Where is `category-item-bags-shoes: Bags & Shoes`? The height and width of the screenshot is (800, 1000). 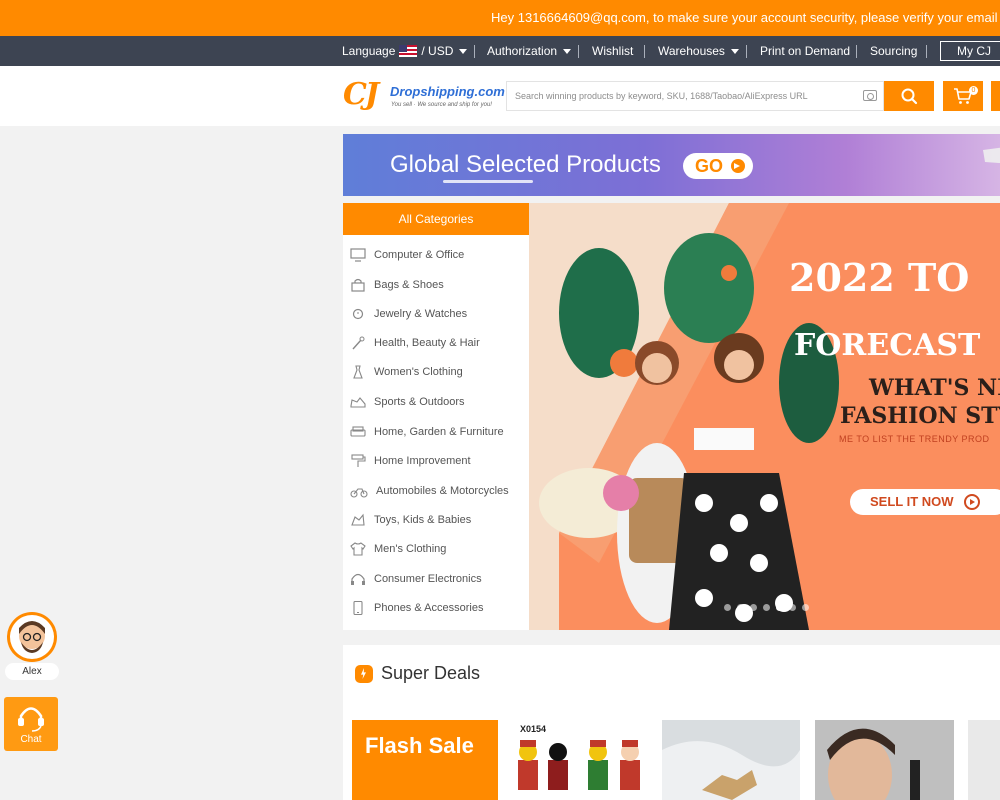
category-item-bags-shoes: Bags & Shoes is located at coordinates (436, 285).